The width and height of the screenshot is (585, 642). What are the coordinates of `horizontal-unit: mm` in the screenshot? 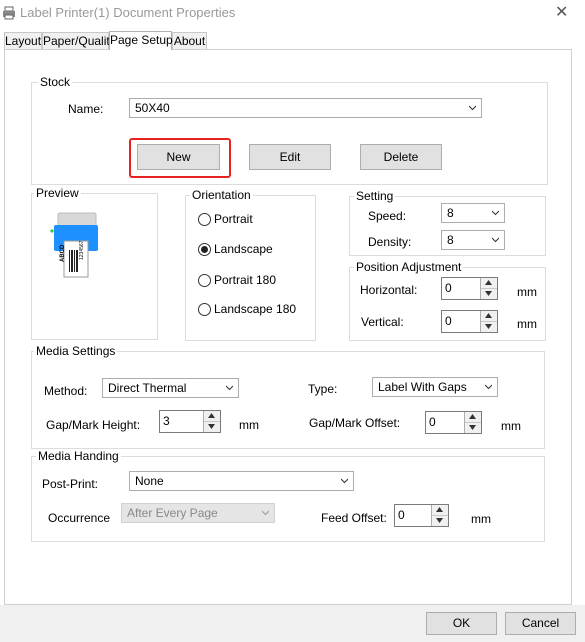 It's located at (527, 292).